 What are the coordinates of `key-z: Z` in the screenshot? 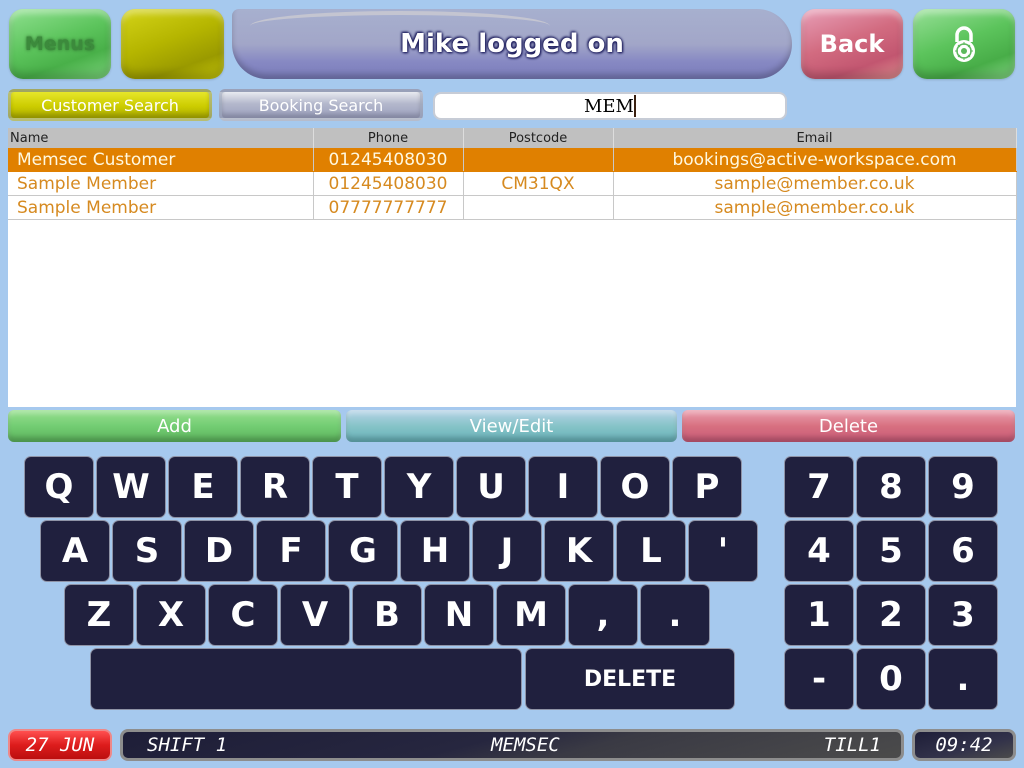 It's located at (99, 615).